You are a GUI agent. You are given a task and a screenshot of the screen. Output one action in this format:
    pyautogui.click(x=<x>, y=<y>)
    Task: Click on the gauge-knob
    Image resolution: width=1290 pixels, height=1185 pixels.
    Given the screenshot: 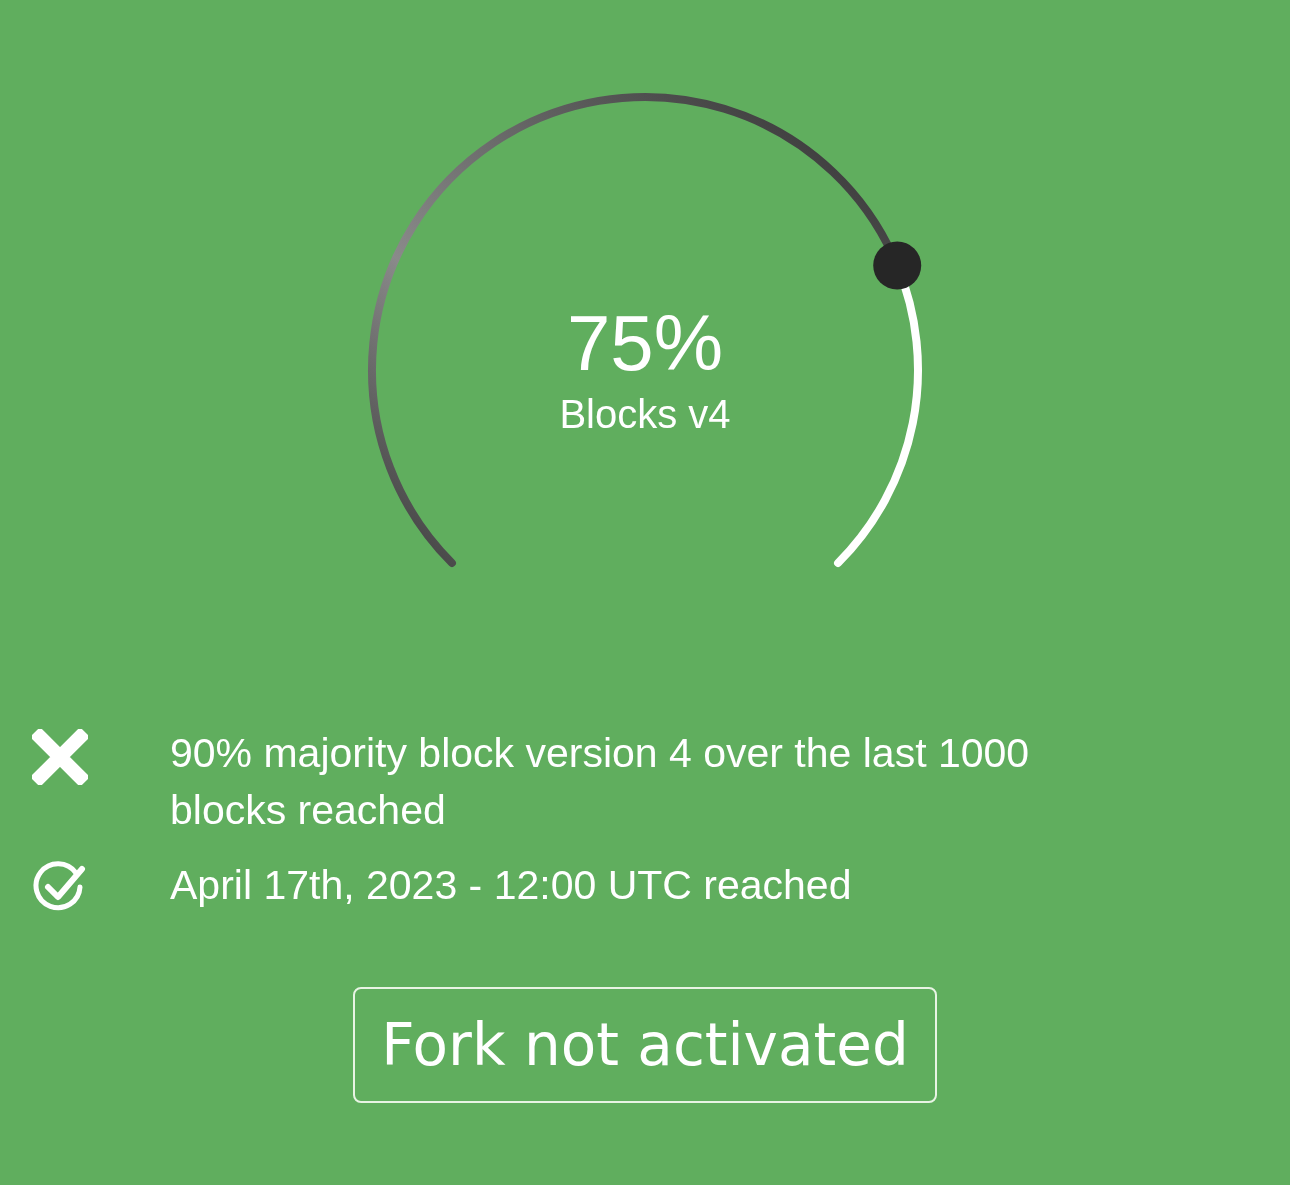 What is the action you would take?
    pyautogui.click(x=897, y=265)
    